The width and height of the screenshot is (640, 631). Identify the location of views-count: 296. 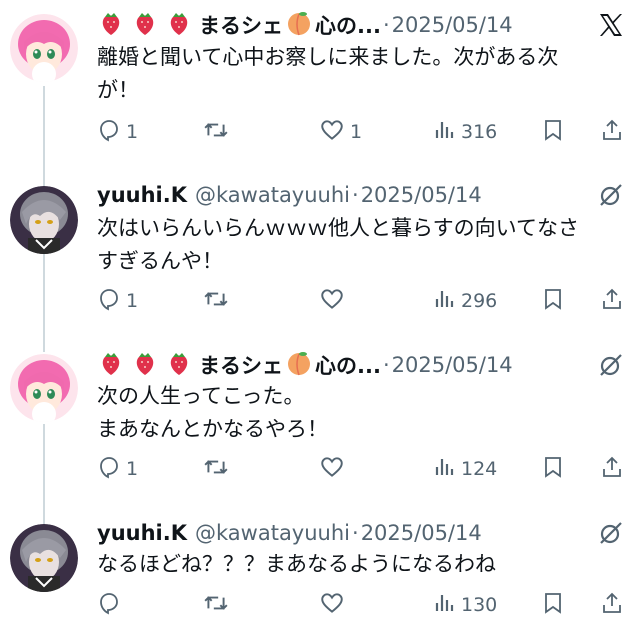
(479, 301).